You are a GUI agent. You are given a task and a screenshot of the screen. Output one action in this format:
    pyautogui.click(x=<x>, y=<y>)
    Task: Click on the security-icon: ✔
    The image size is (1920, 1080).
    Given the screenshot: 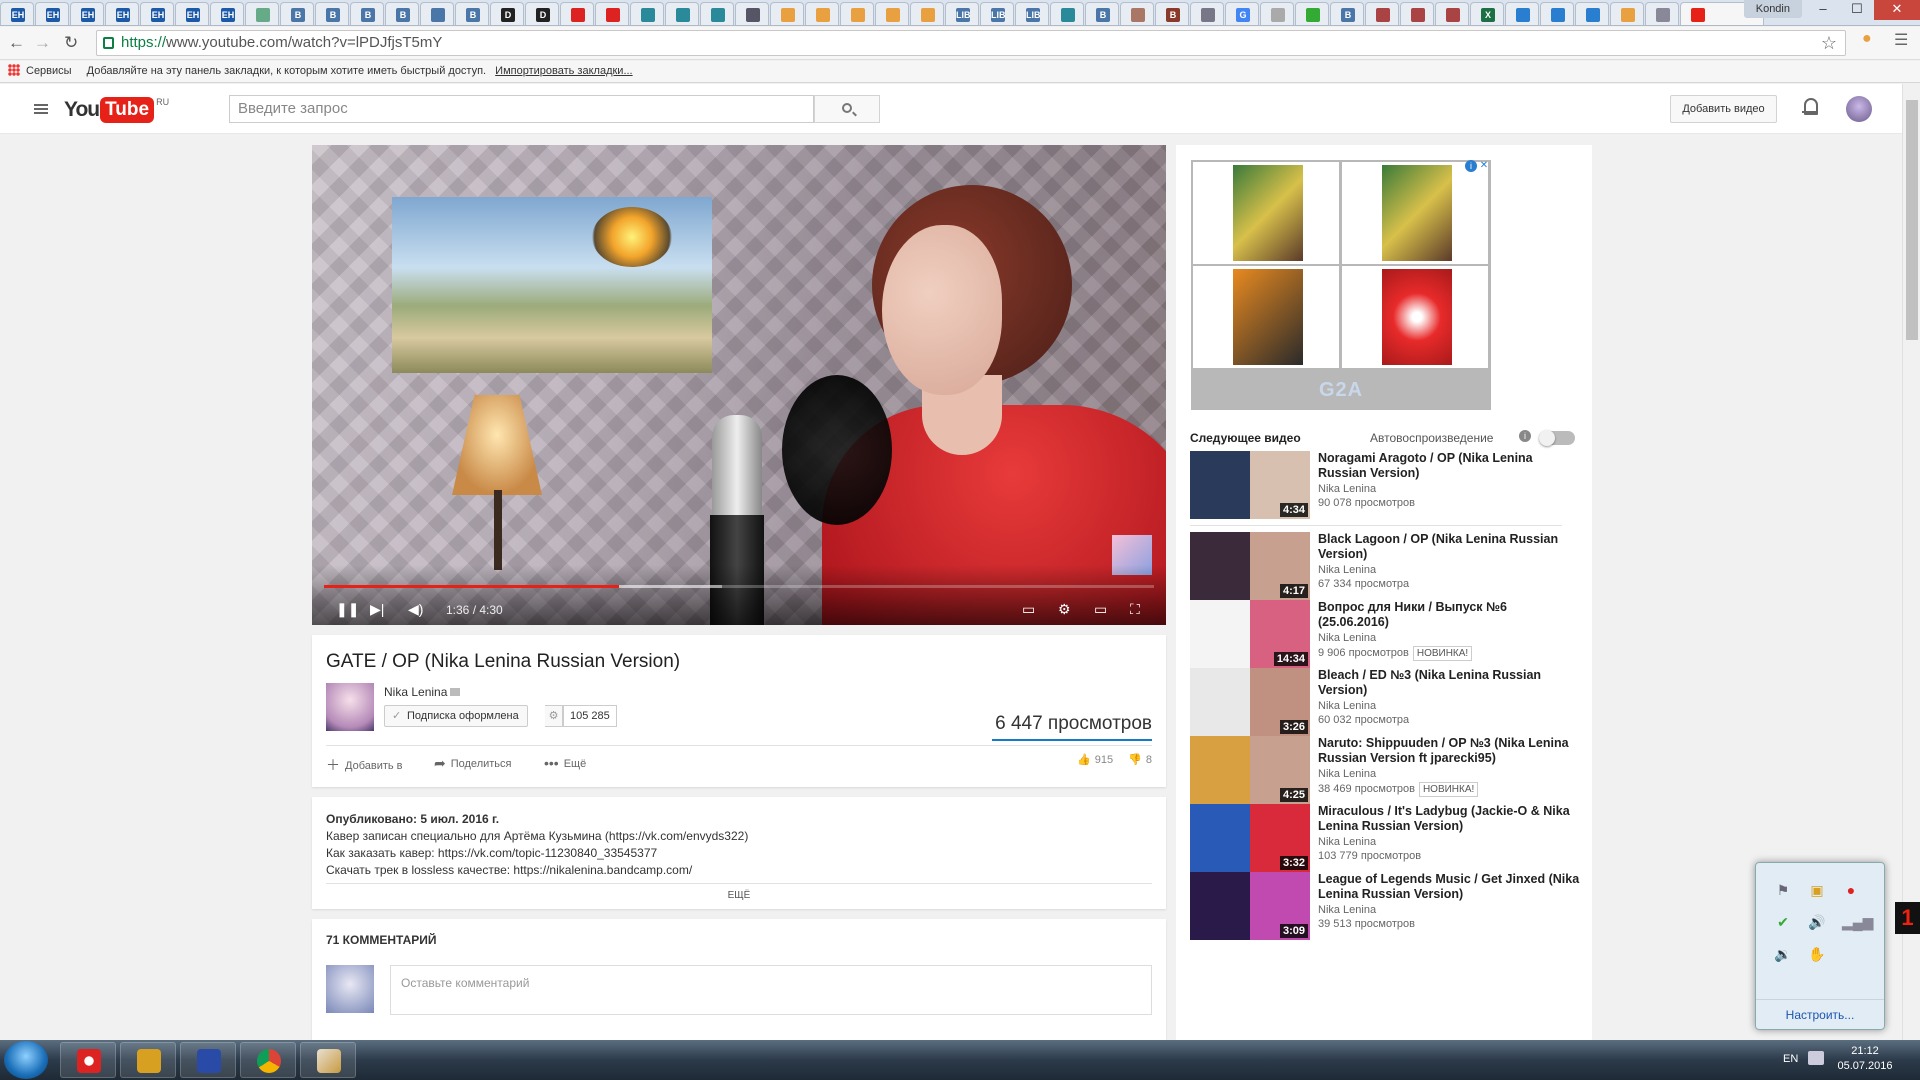 What is the action you would take?
    pyautogui.click(x=1783, y=922)
    